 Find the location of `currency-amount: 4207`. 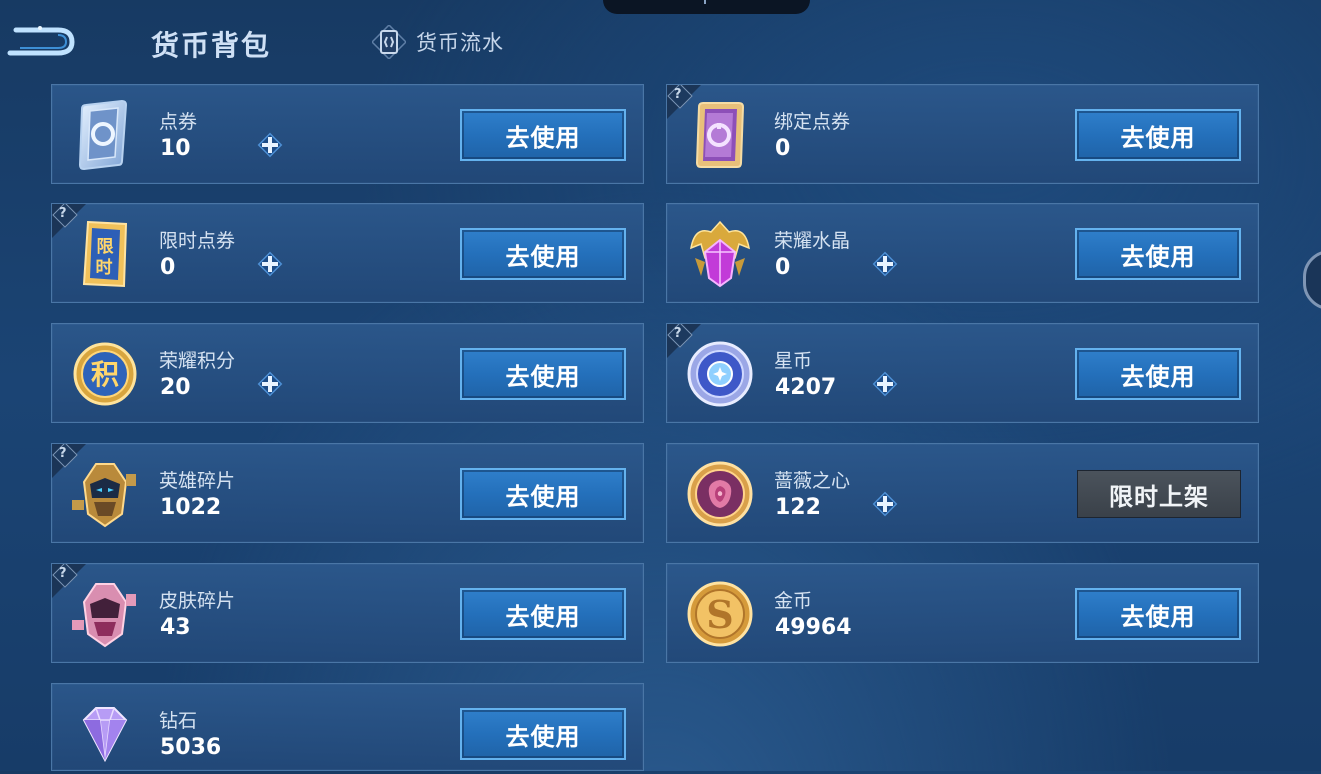

currency-amount: 4207 is located at coordinates (806, 387).